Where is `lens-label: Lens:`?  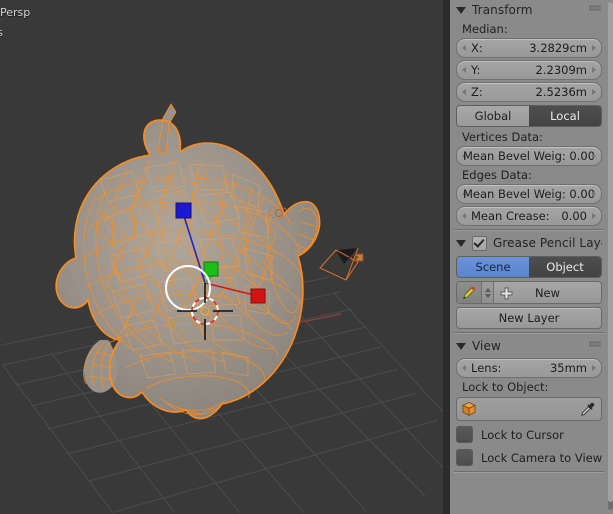 lens-label: Lens: is located at coordinates (486, 368).